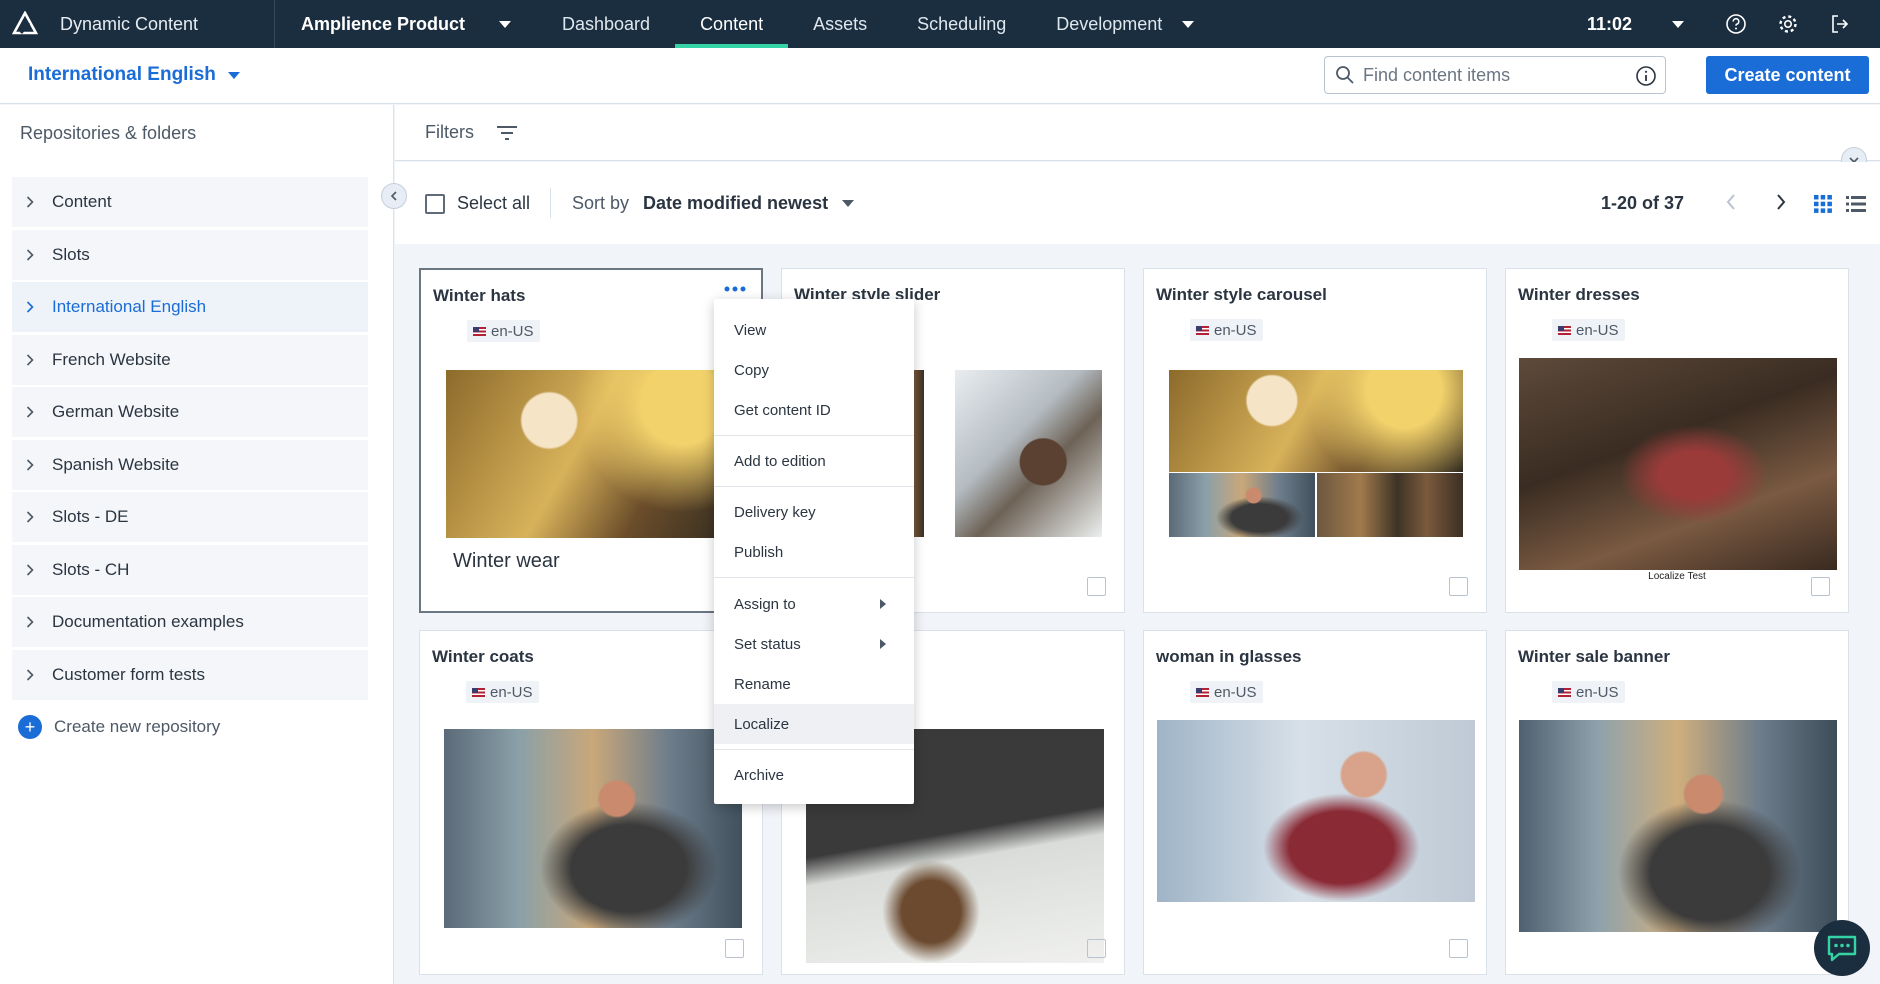 This screenshot has height=984, width=1880. I want to click on menu-item-archive: Archive, so click(814, 775).